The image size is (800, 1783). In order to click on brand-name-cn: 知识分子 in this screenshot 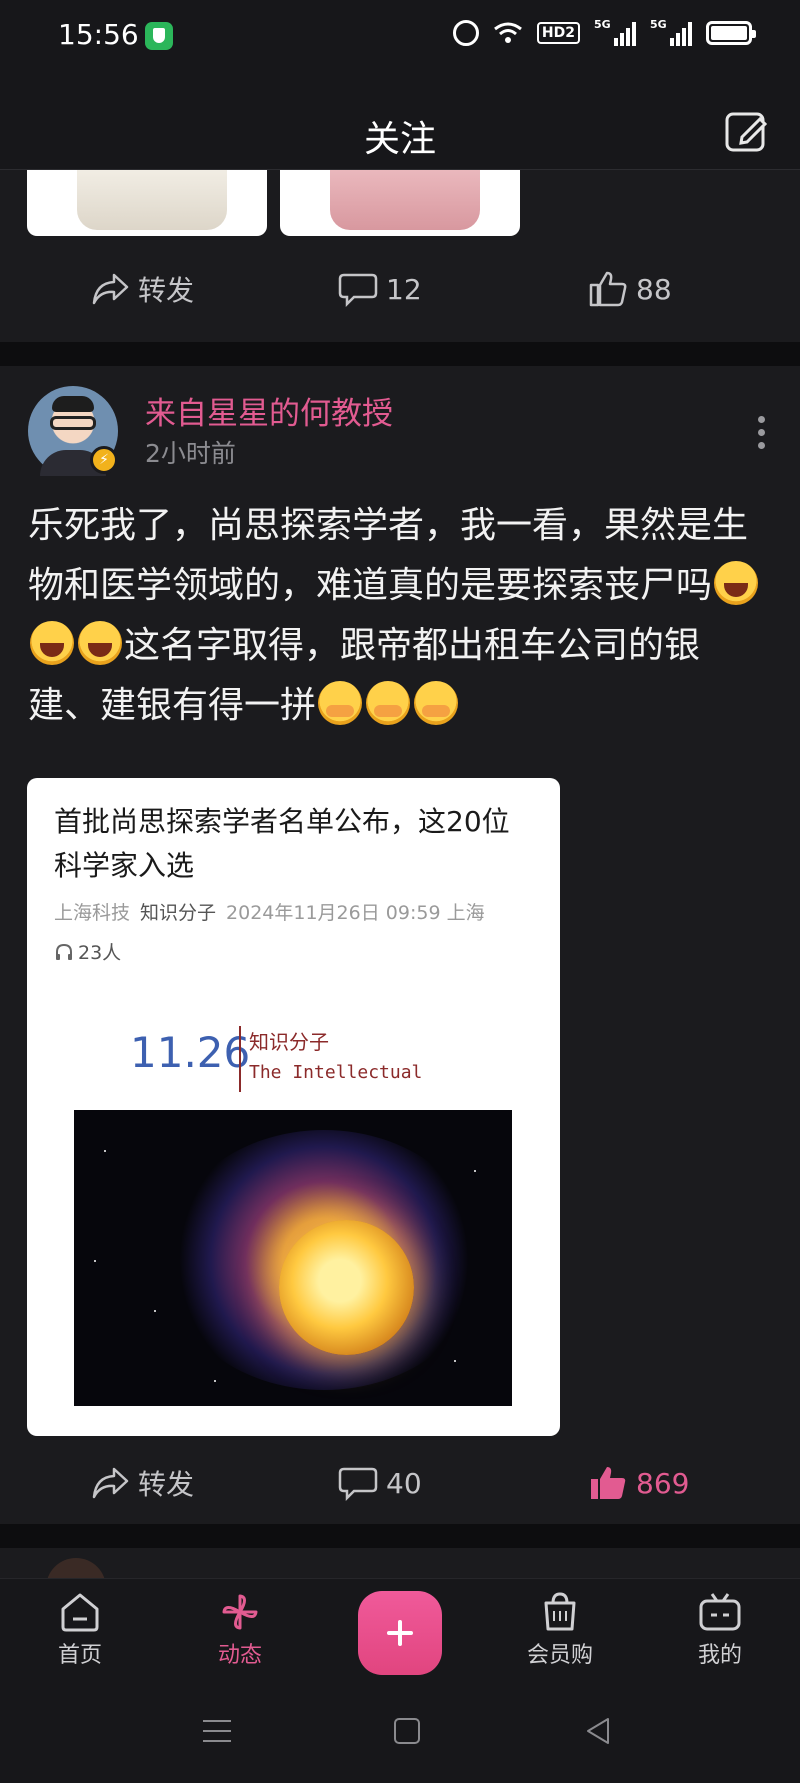, I will do `click(289, 1042)`.